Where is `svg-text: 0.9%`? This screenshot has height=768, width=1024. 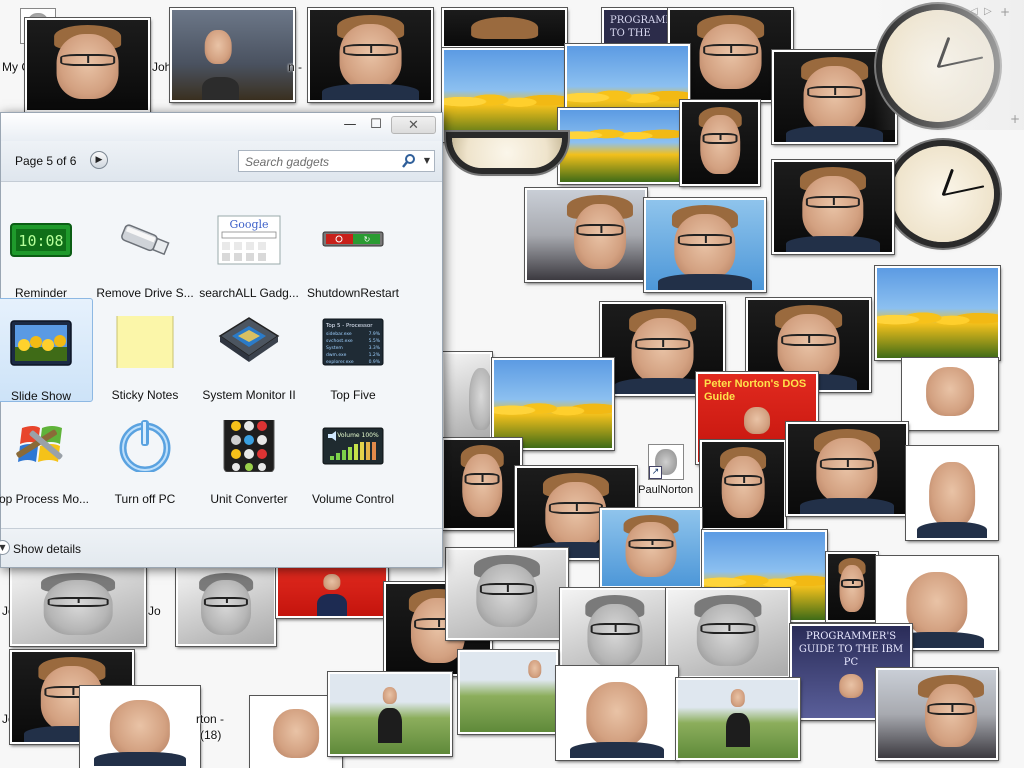 svg-text: 0.9% is located at coordinates (375, 362).